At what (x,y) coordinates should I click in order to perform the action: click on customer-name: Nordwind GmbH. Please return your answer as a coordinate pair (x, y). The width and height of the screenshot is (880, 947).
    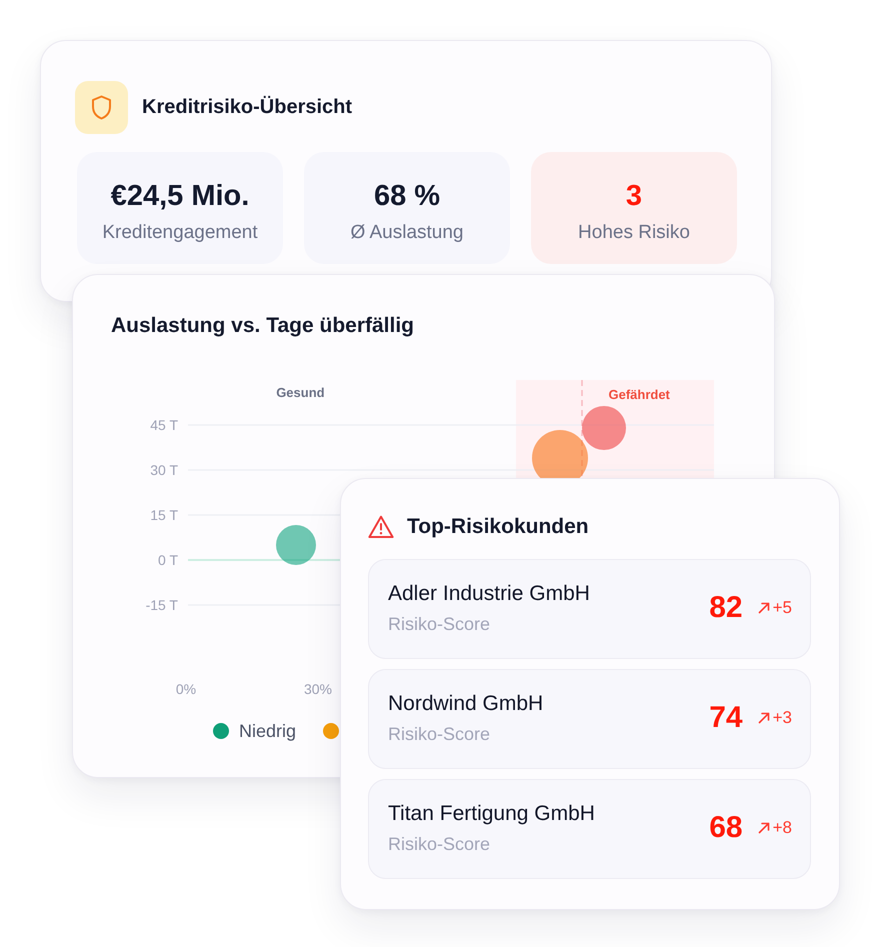
    Looking at the image, I should click on (466, 704).